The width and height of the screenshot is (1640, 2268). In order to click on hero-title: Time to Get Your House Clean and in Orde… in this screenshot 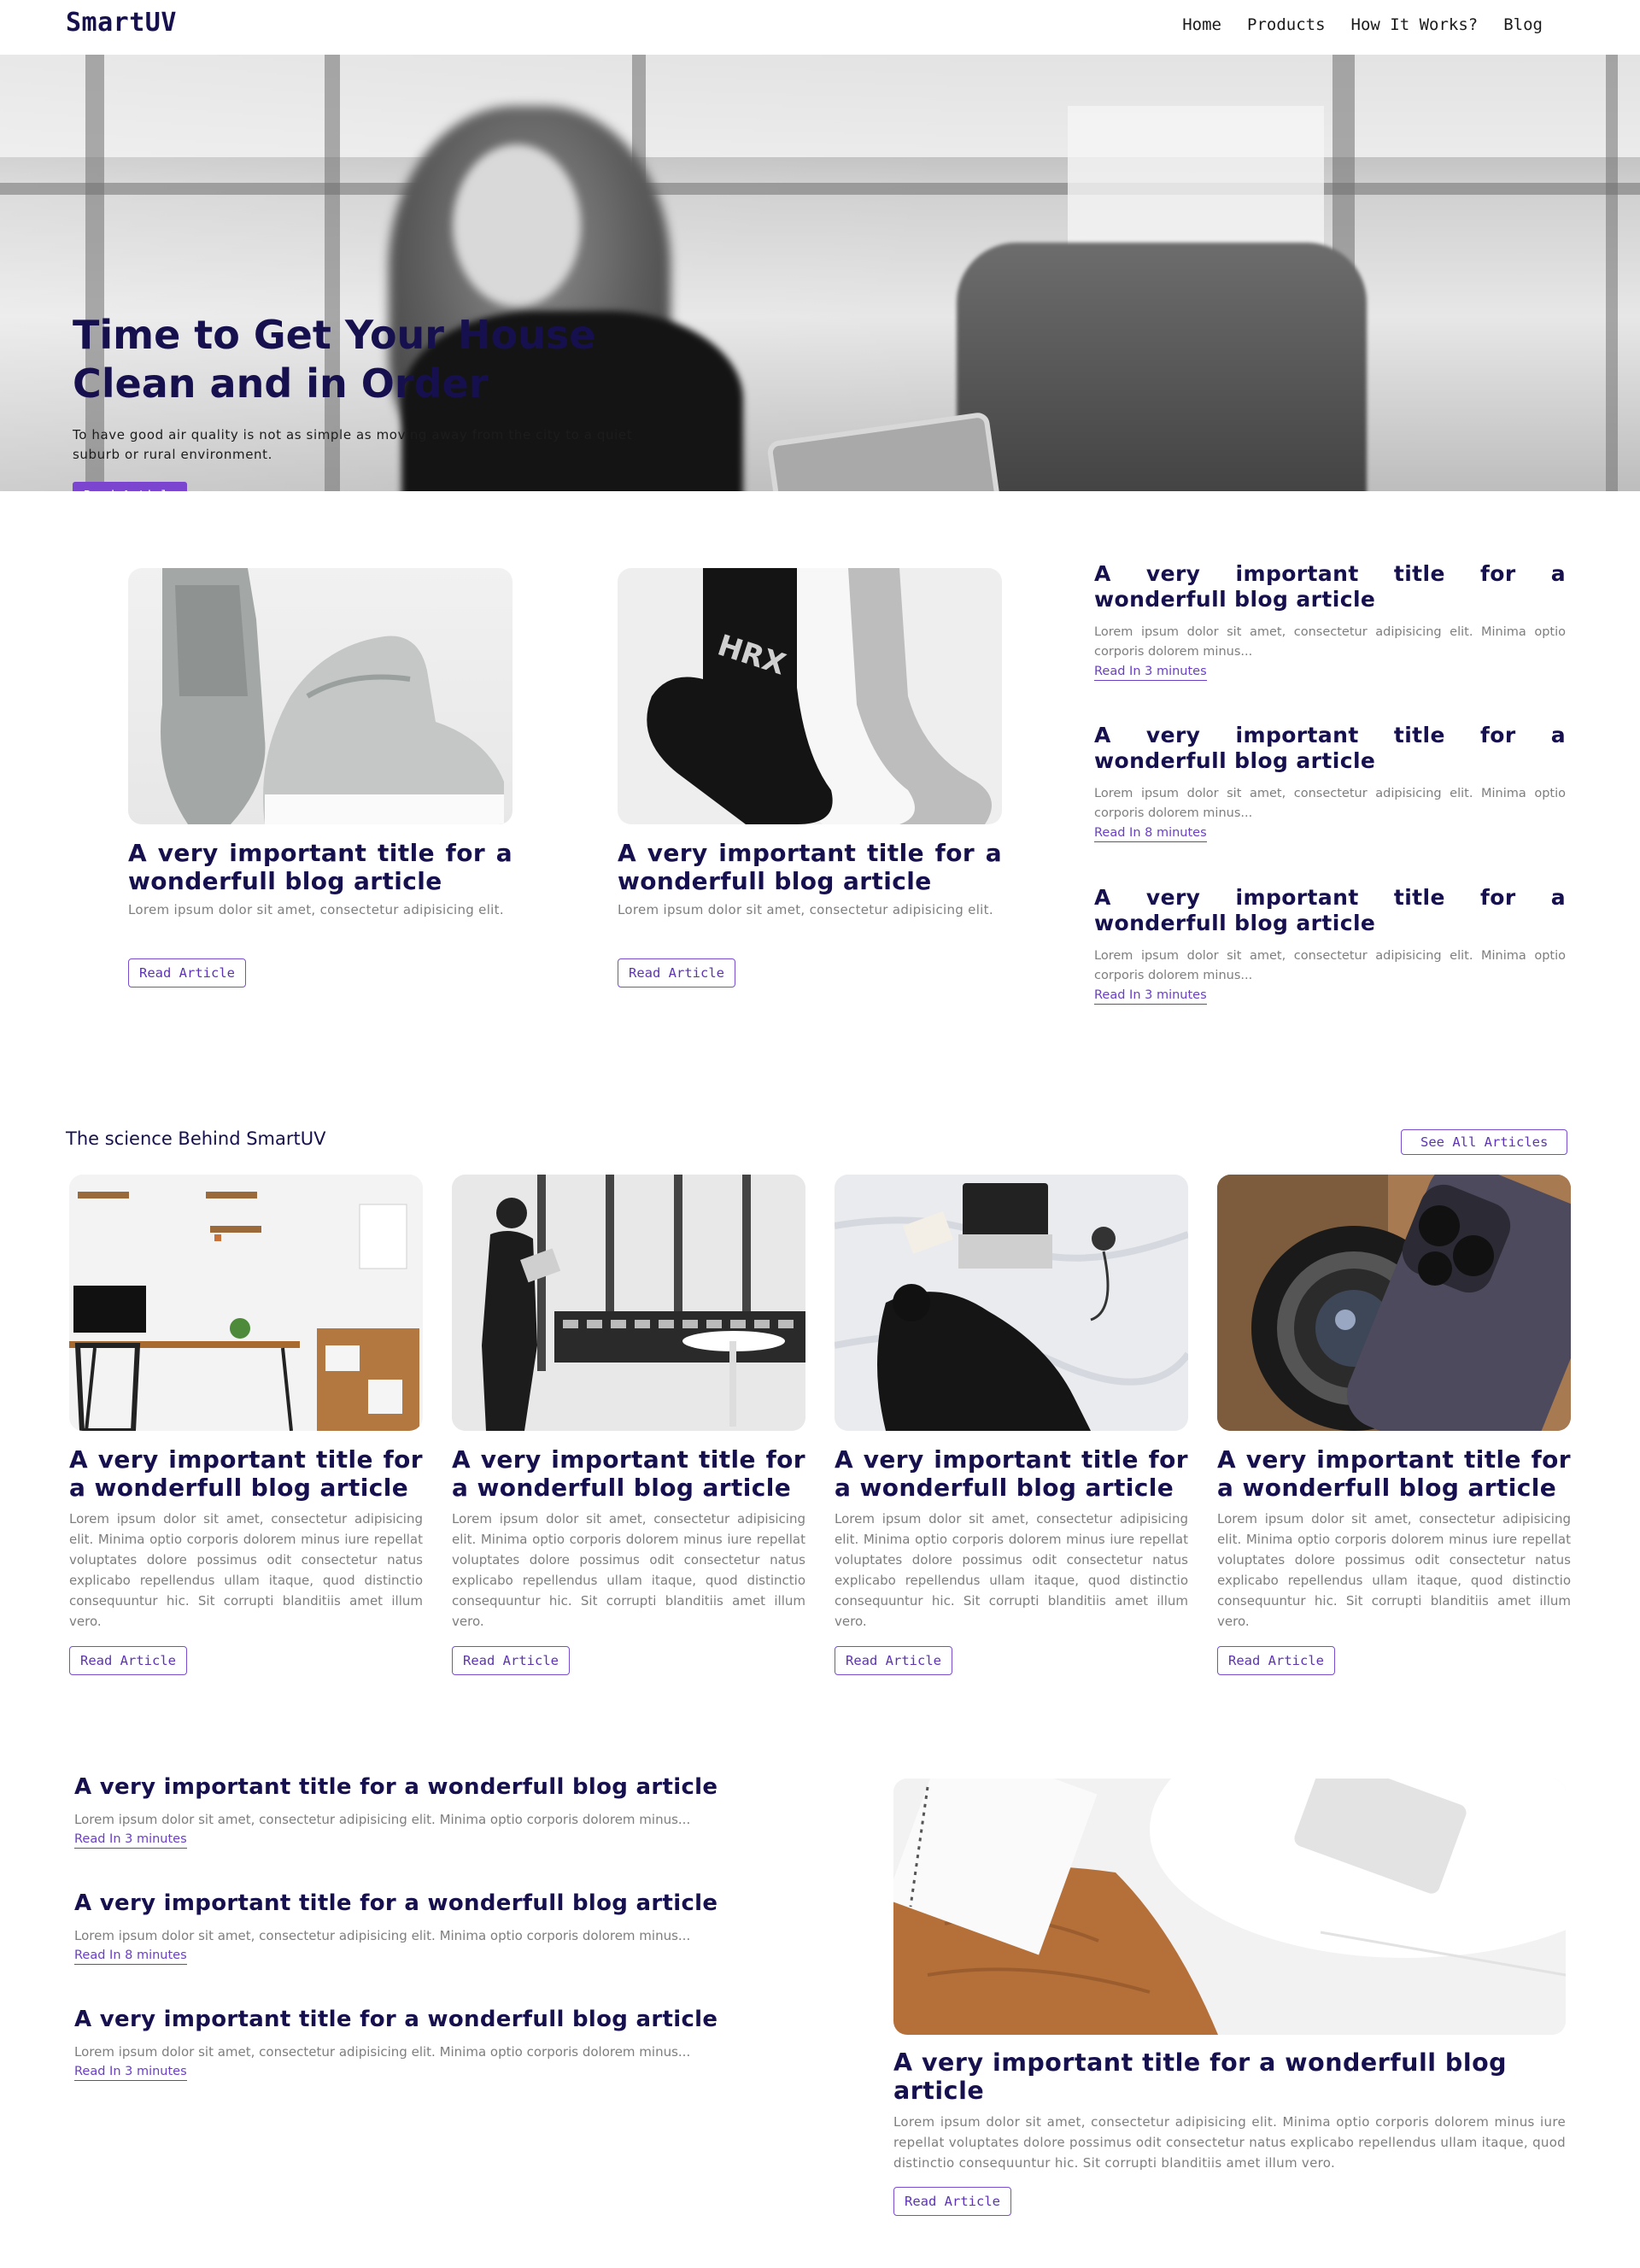, I will do `click(363, 359)`.